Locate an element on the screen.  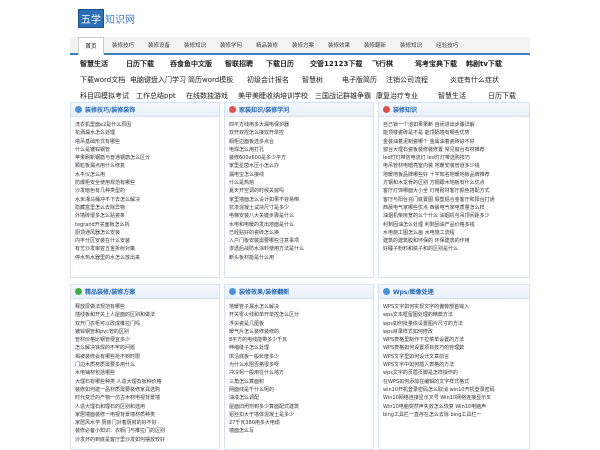
article-link: 建筑的建筑胶和环保的 环保建筑的作用 is located at coordinates (454, 241).